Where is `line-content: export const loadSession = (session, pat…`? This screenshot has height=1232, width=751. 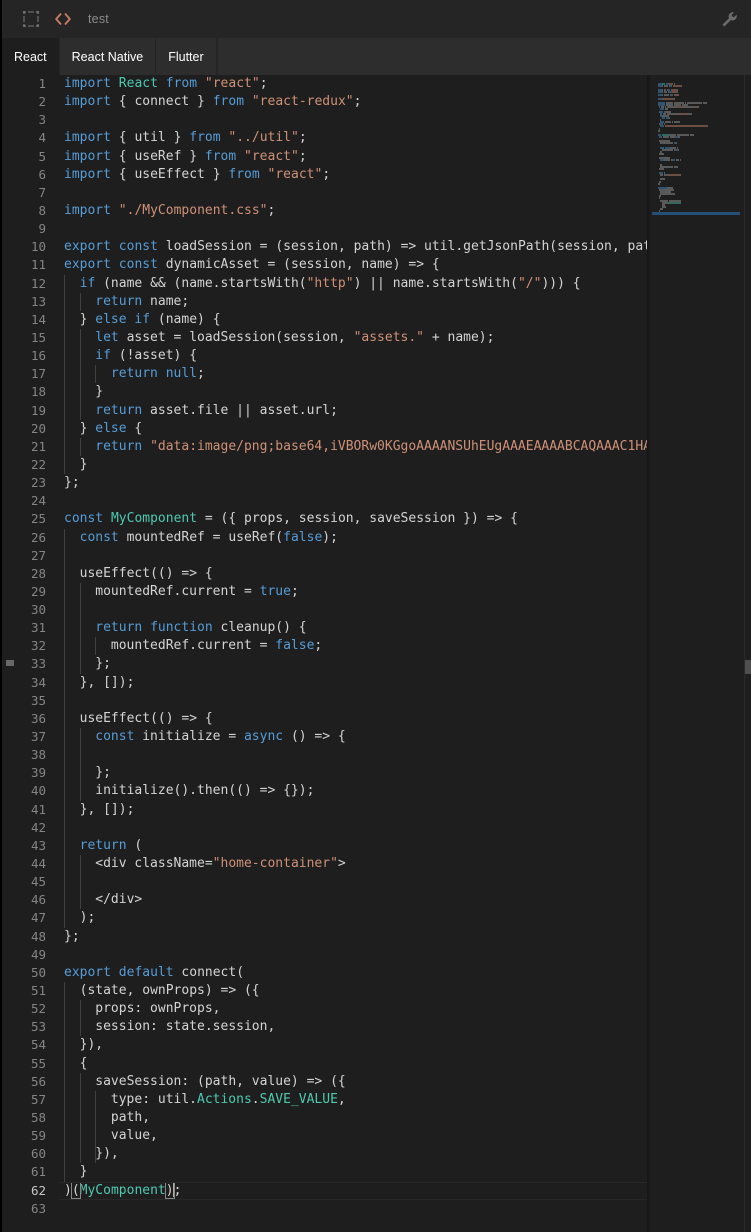
line-content: export const loadSession = (session, pat… is located at coordinates (355, 247).